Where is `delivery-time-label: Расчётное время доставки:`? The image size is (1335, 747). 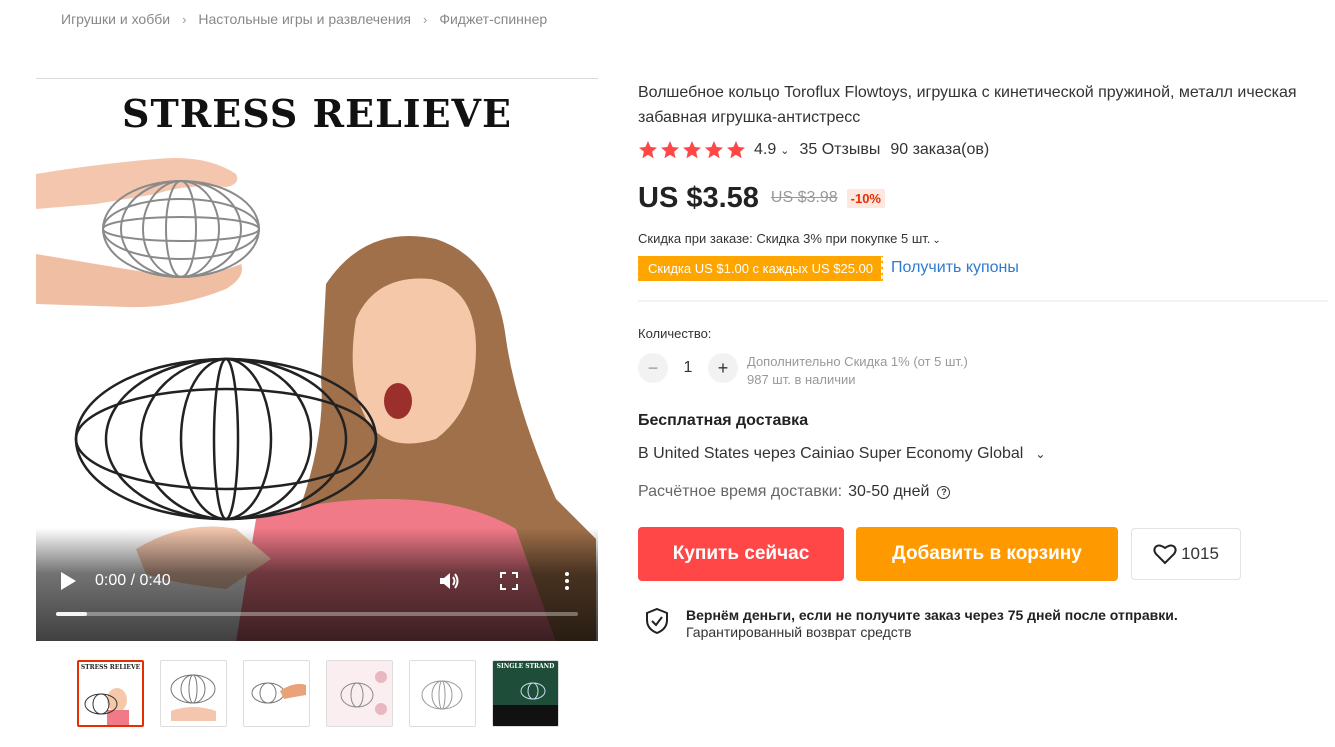
delivery-time-label: Расчётное время доставки: is located at coordinates (740, 491).